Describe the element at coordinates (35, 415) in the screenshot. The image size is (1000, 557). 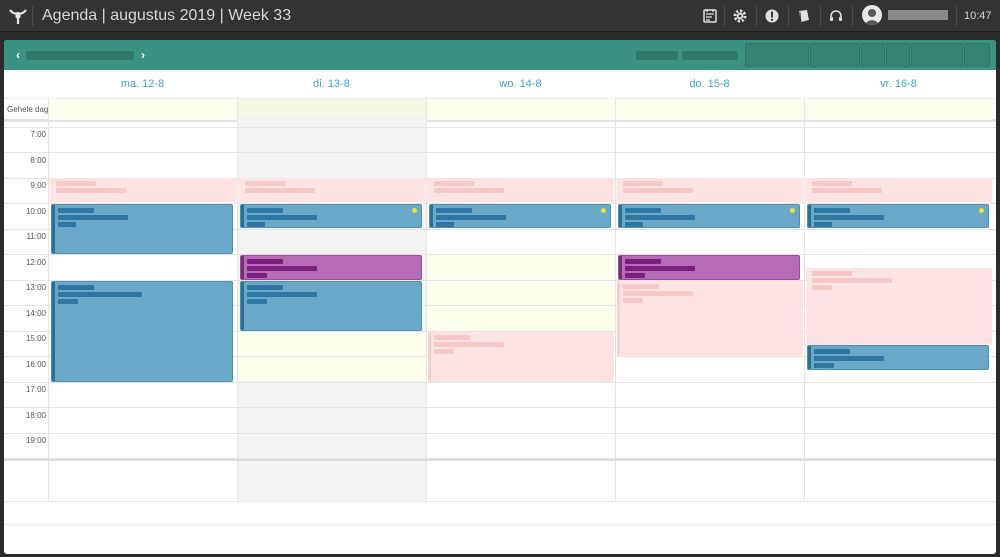
I see `hour-label: 18:00` at that location.